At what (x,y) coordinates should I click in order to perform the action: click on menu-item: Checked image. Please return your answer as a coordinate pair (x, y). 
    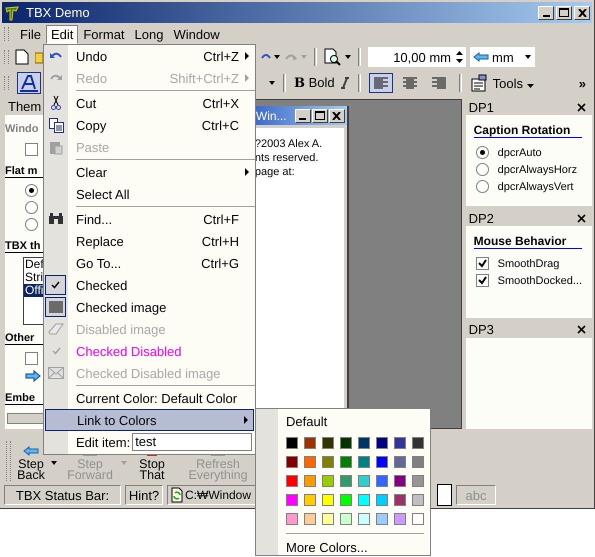
    Looking at the image, I should click on (149, 307).